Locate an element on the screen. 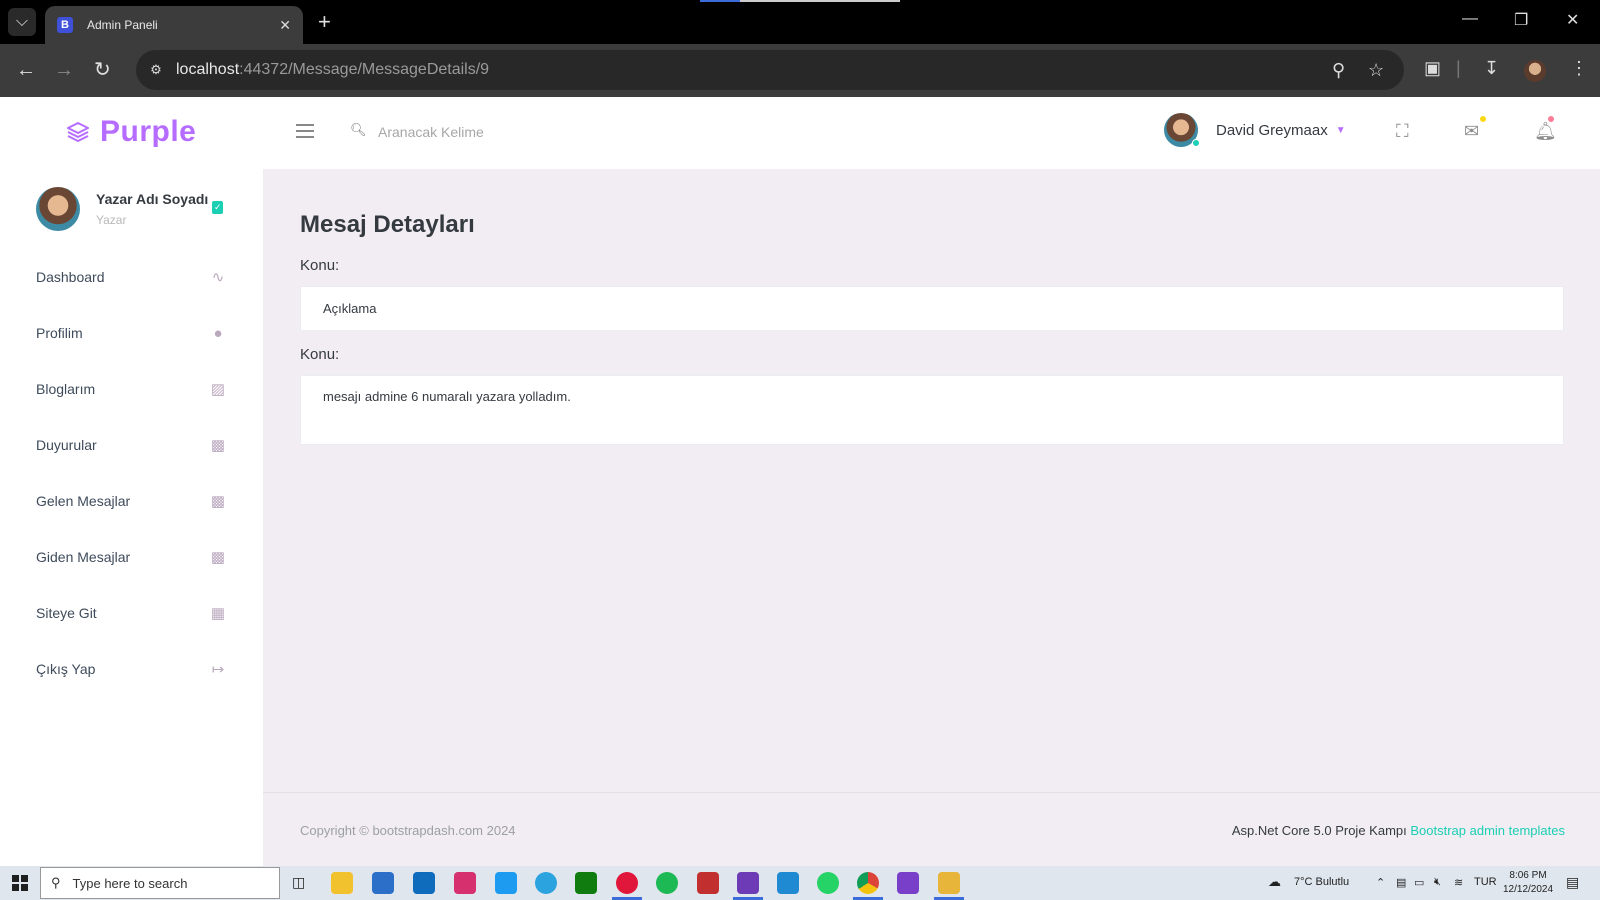  zoom-icon: ⚲ is located at coordinates (1338, 70).